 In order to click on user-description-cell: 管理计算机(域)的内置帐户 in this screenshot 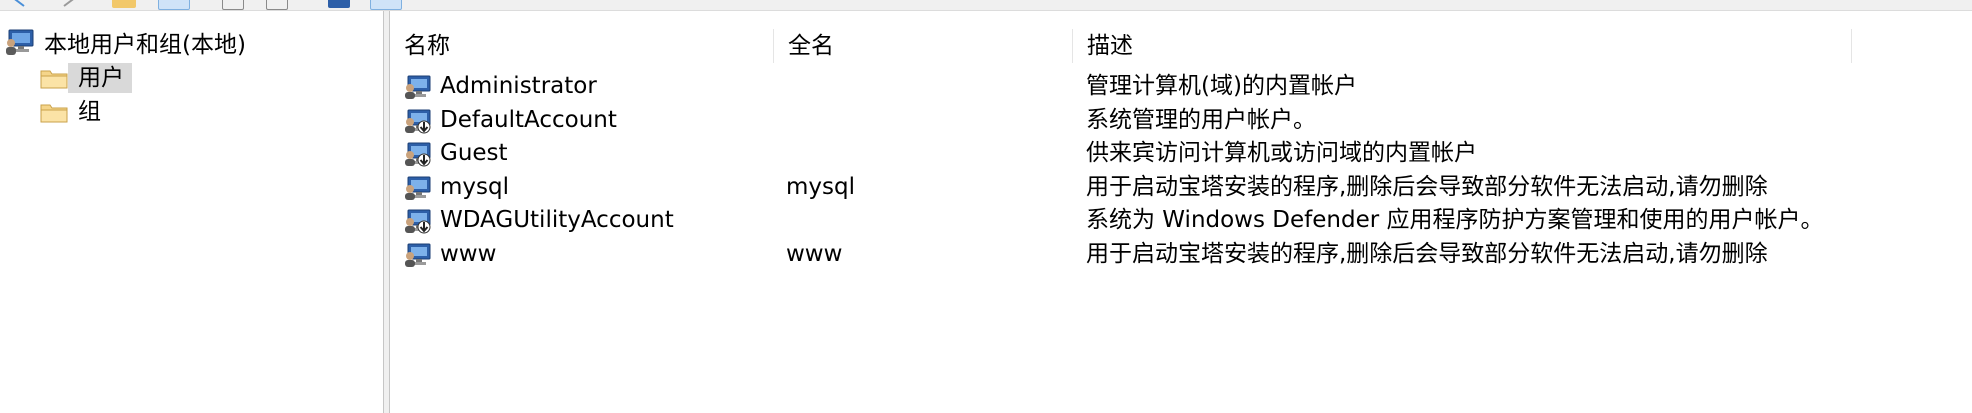, I will do `click(1221, 86)`.